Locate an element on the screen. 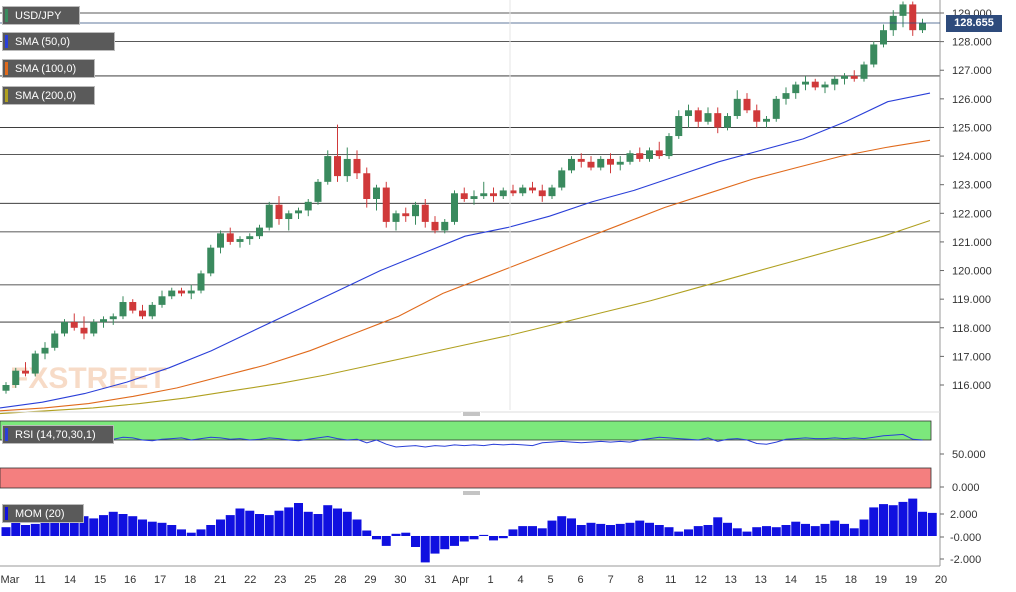 This screenshot has width=1016, height=592. x-tick-label: Mar is located at coordinates (10, 580).